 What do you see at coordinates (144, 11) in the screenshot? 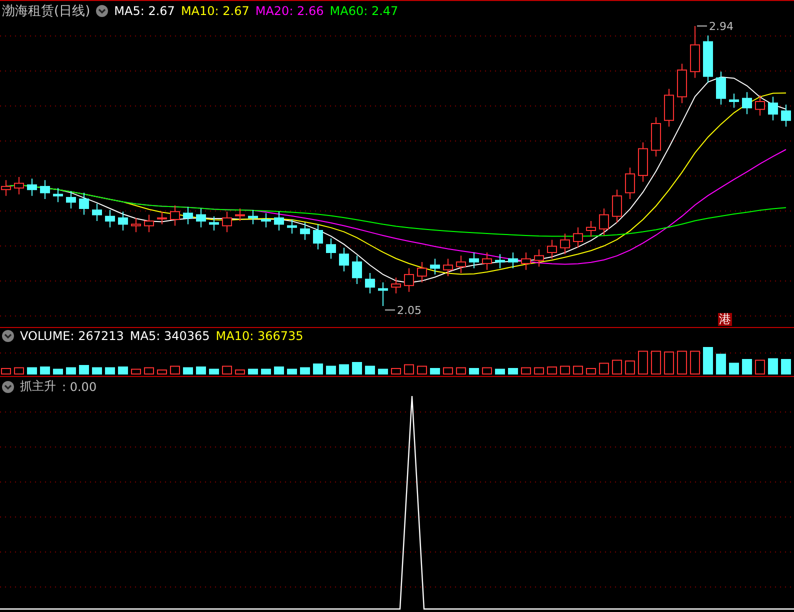
I see `ma-value: MA5: 2.67` at bounding box center [144, 11].